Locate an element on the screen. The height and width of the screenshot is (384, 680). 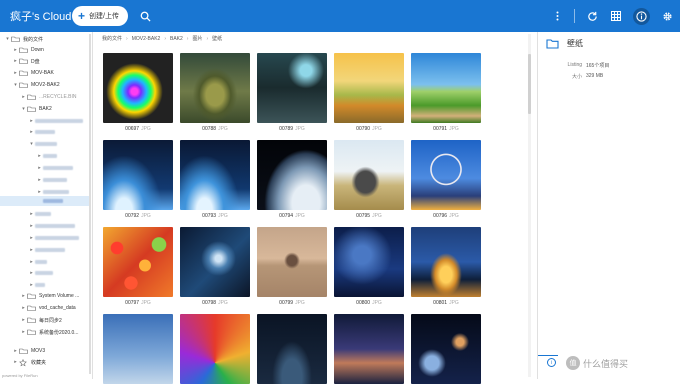
tree-item-mov3: ▸ MOV3 is located at coordinates (52, 351).